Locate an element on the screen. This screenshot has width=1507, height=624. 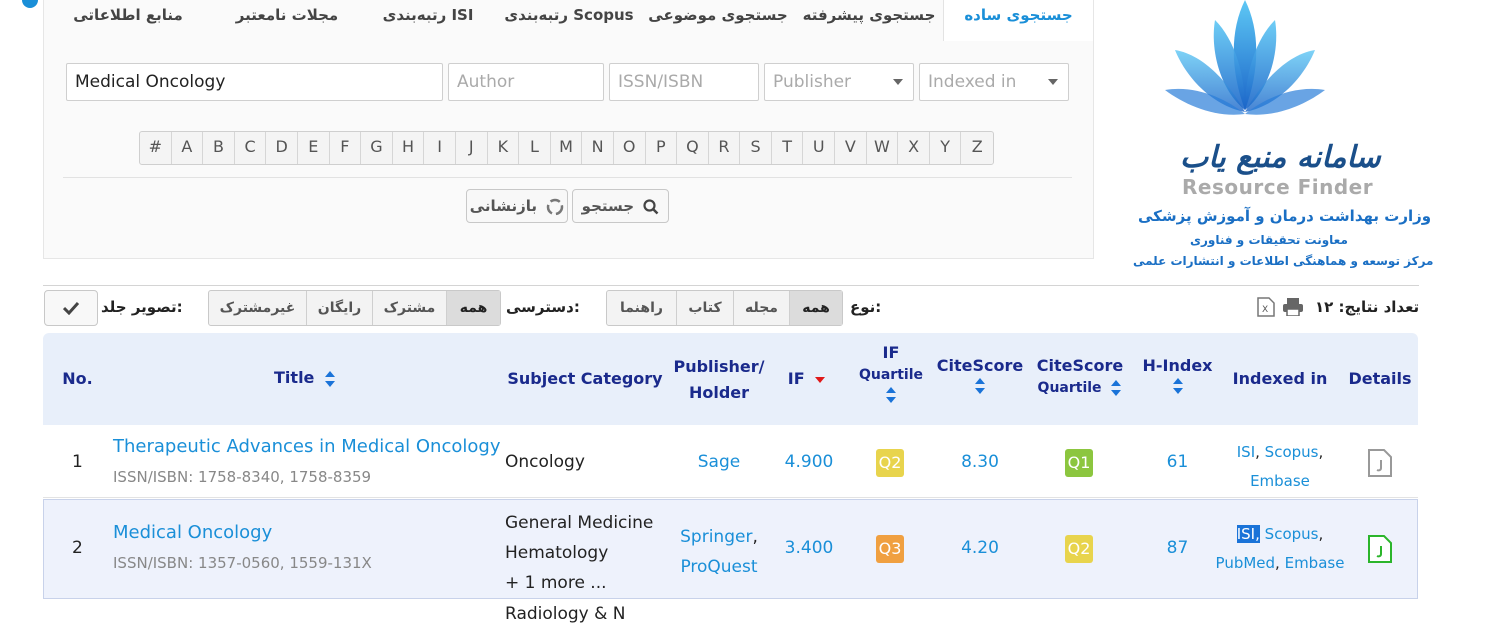
subject-category: Oncology is located at coordinates (545, 462).